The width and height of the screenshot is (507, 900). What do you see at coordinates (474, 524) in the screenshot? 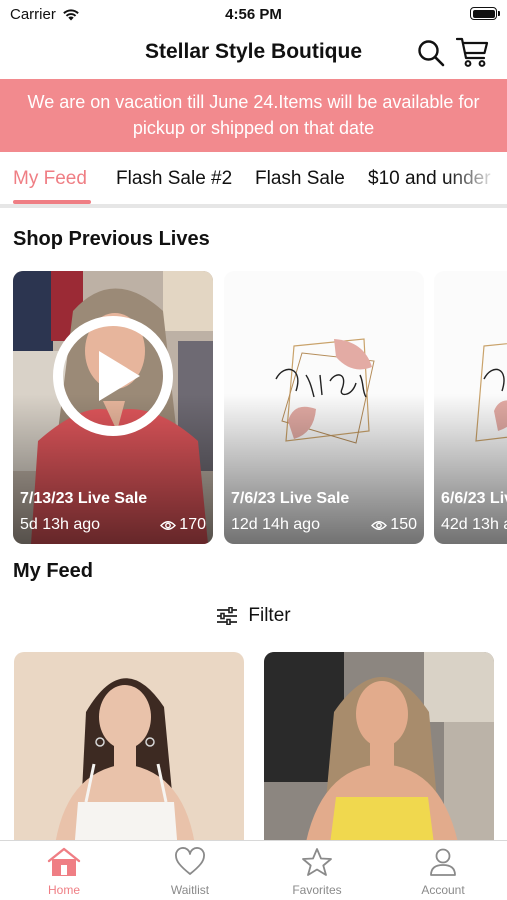
I see `live-time-ago: 42d 13h ago` at bounding box center [474, 524].